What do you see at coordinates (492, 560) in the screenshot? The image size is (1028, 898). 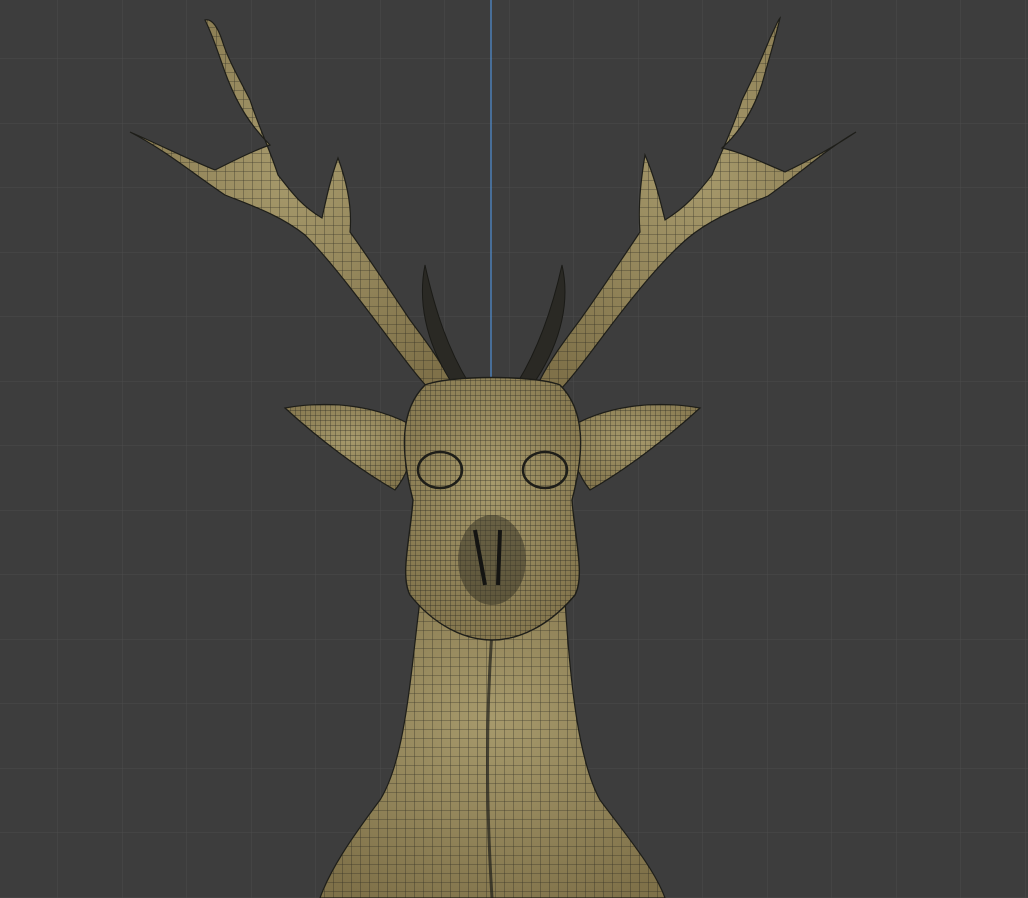 I see `snout` at bounding box center [492, 560].